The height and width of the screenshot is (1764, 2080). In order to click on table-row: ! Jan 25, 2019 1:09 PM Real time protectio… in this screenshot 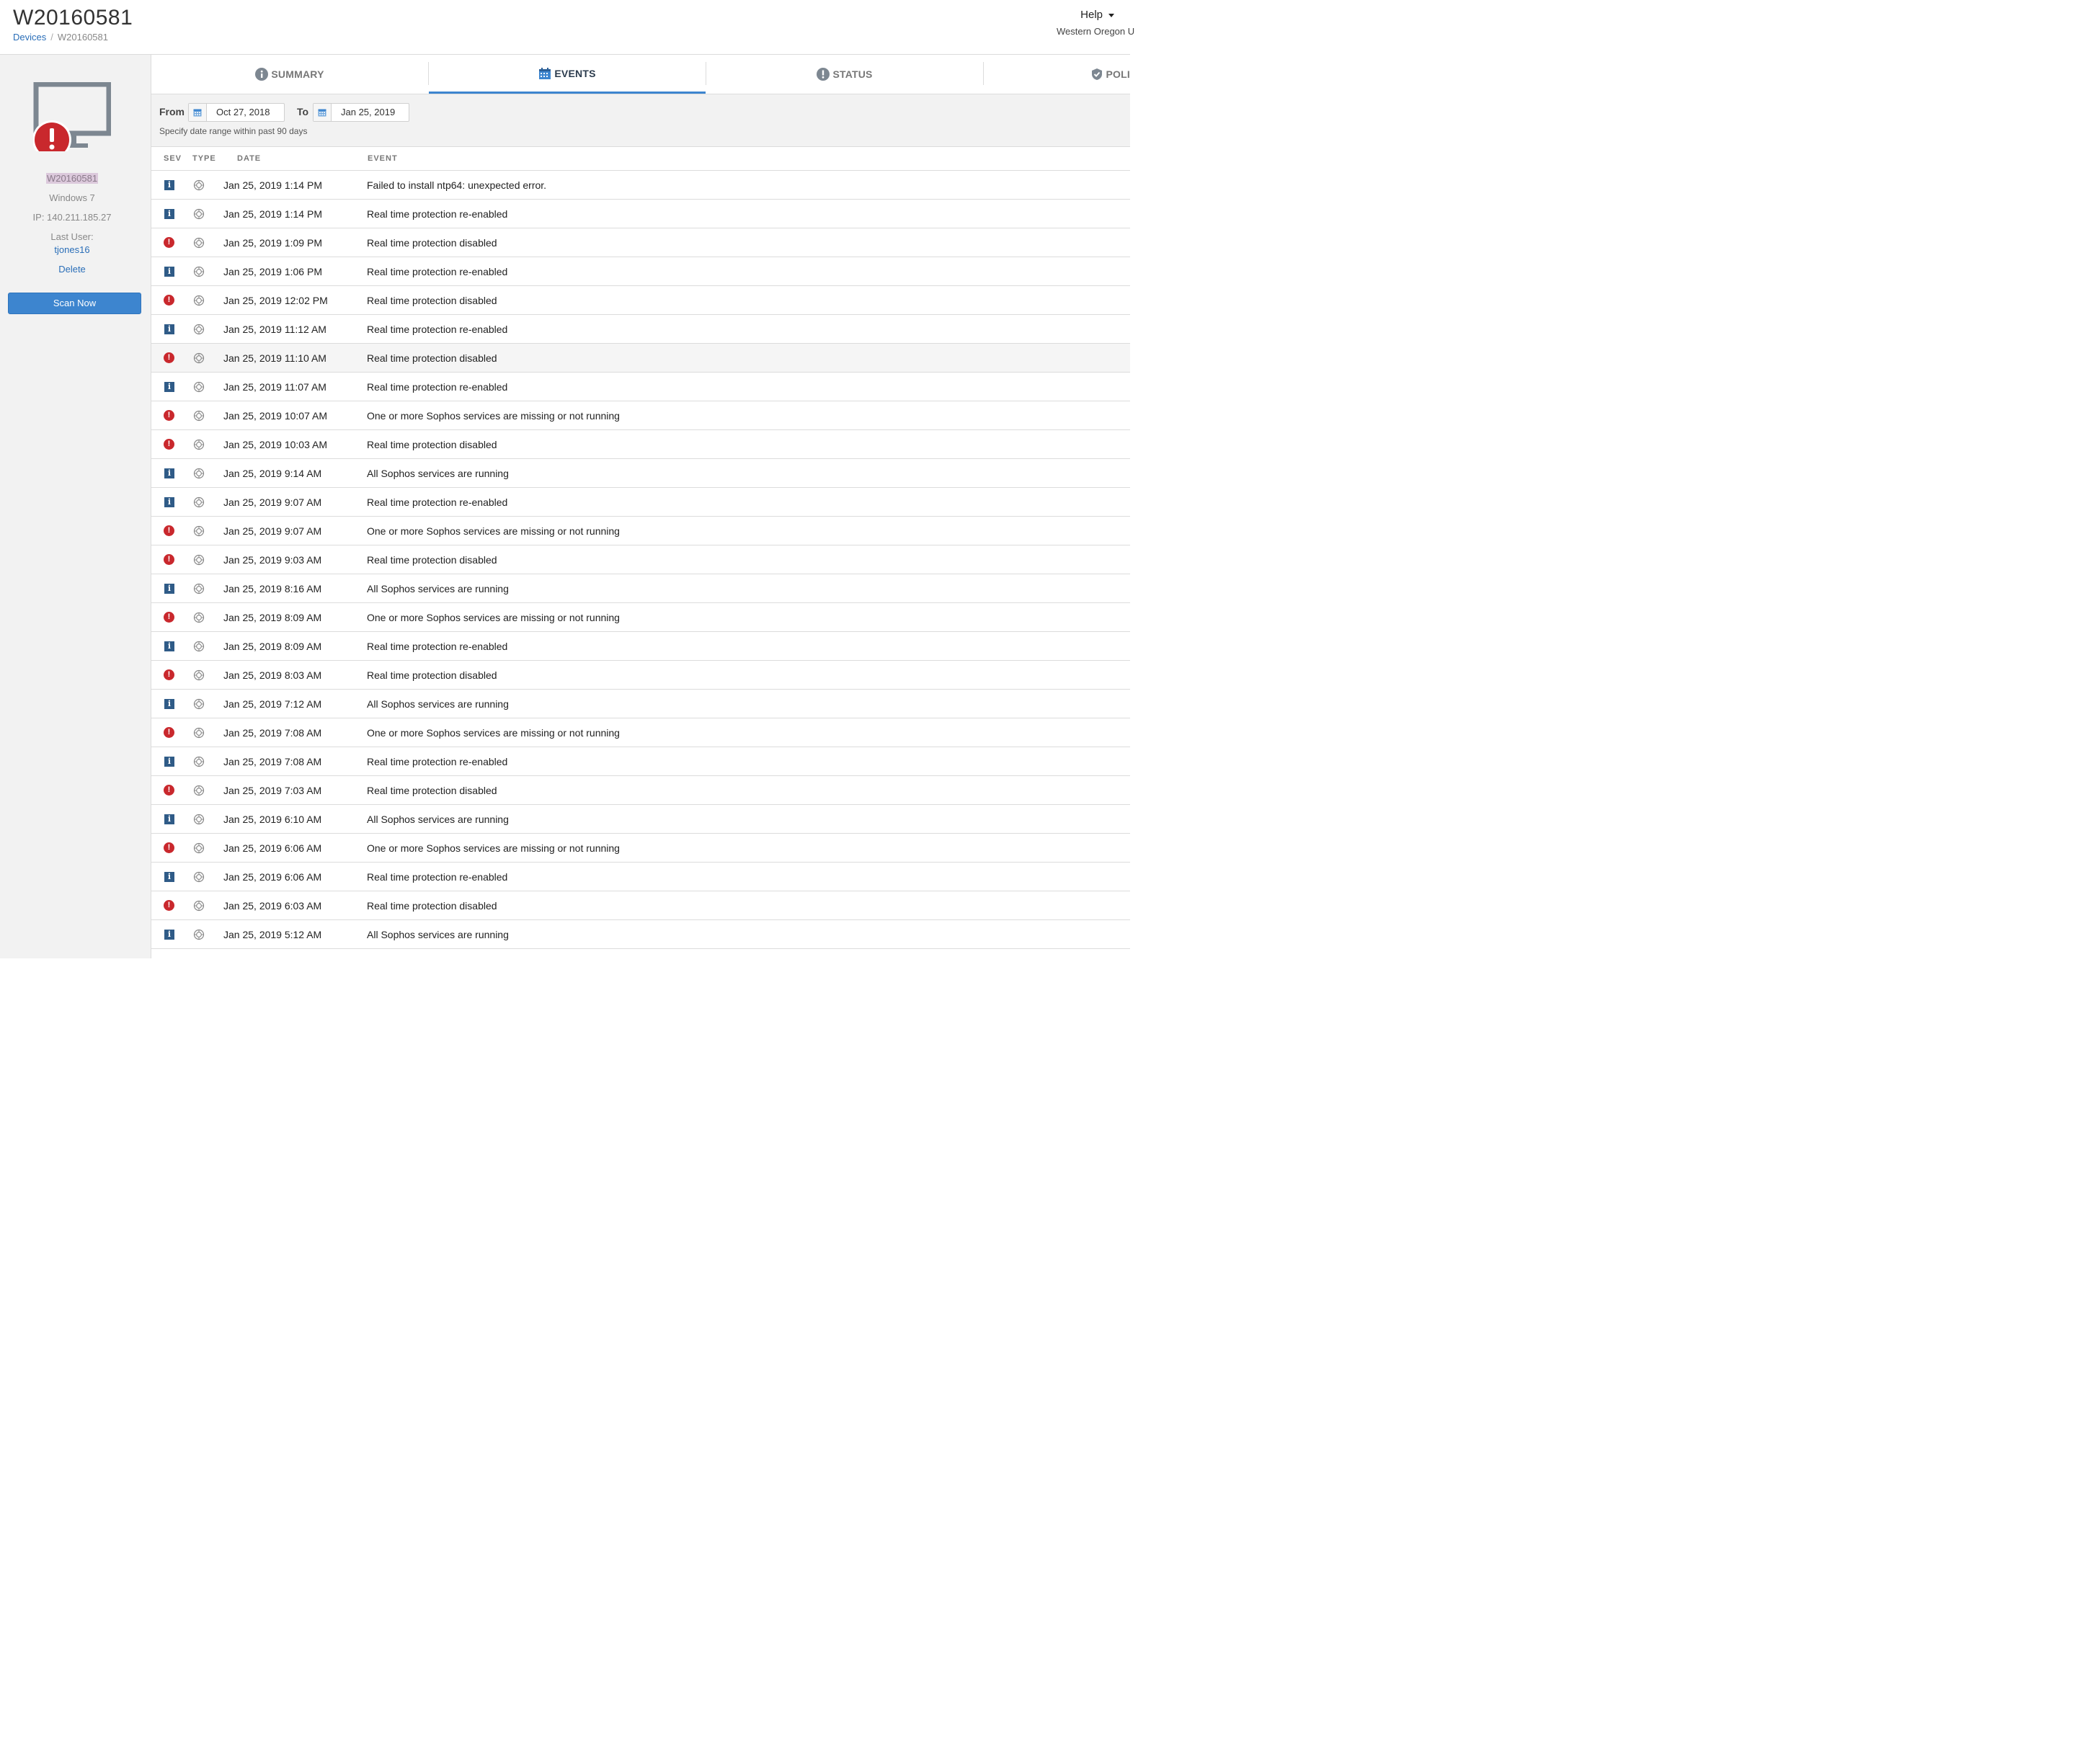, I will do `click(640, 242)`.